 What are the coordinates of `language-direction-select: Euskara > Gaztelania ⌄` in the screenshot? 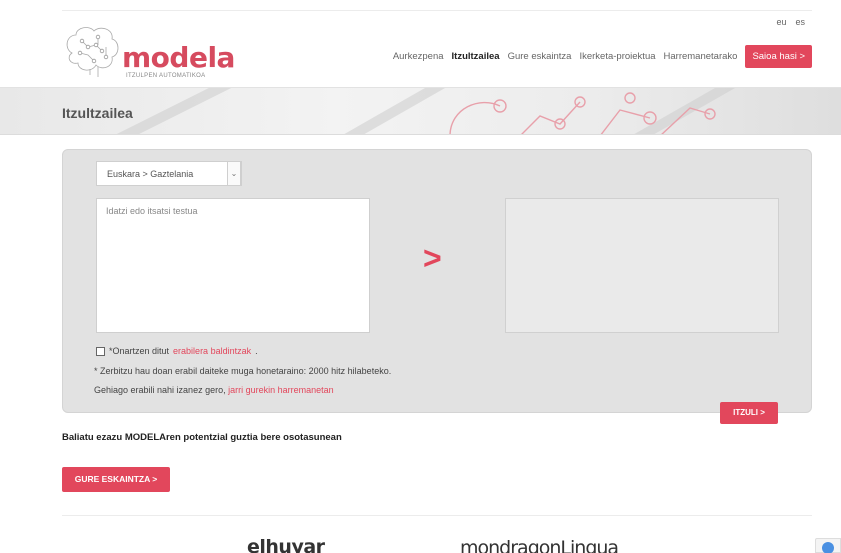 It's located at (169, 173).